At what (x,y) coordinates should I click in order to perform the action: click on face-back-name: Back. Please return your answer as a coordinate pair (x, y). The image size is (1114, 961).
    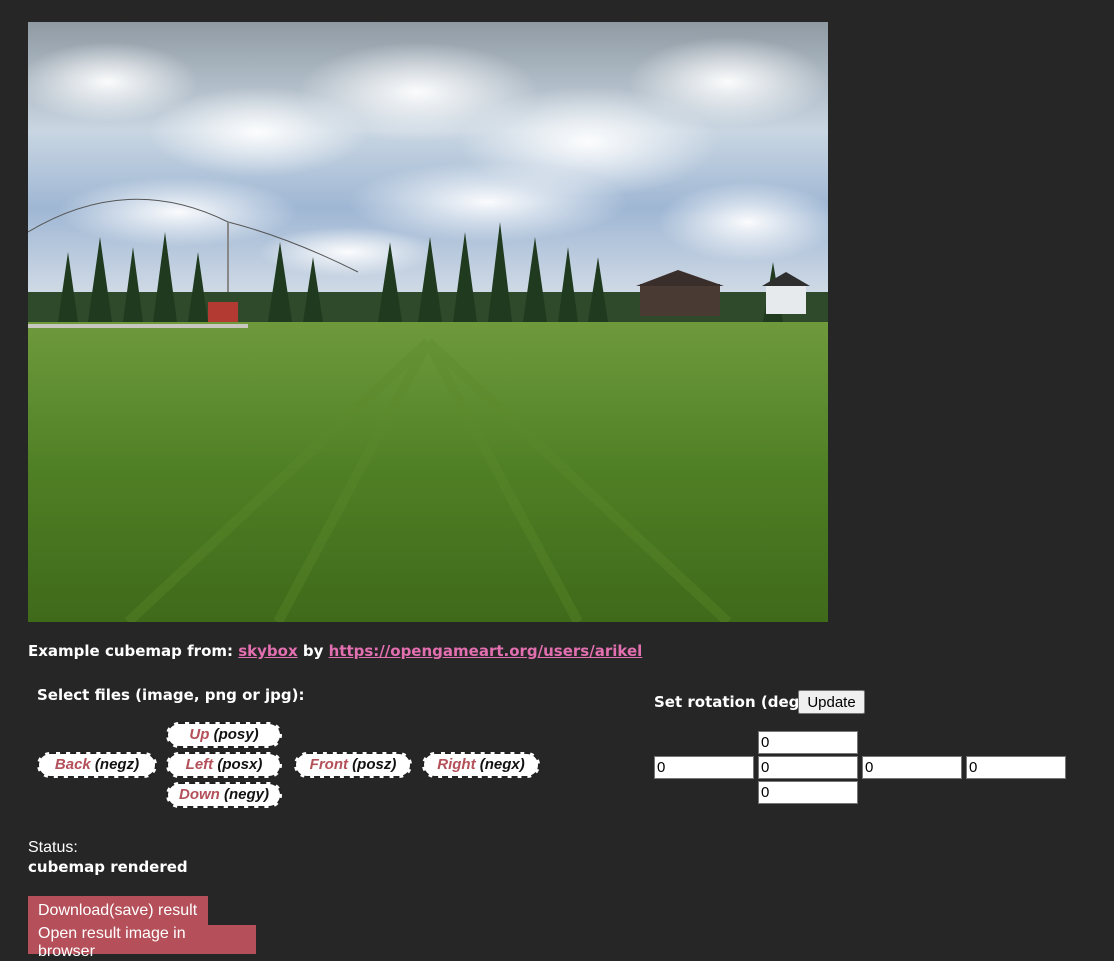
    Looking at the image, I should click on (72, 764).